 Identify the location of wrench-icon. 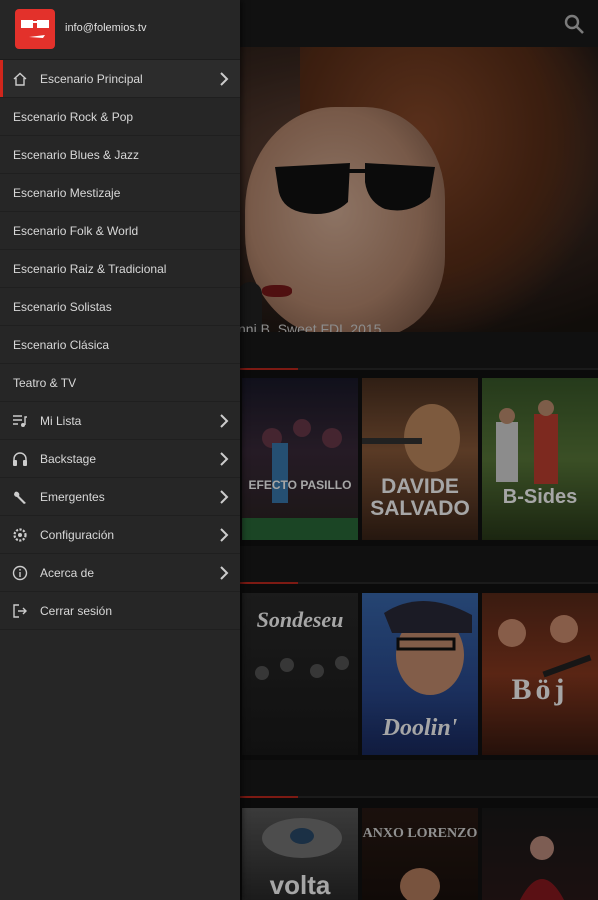
(20, 497).